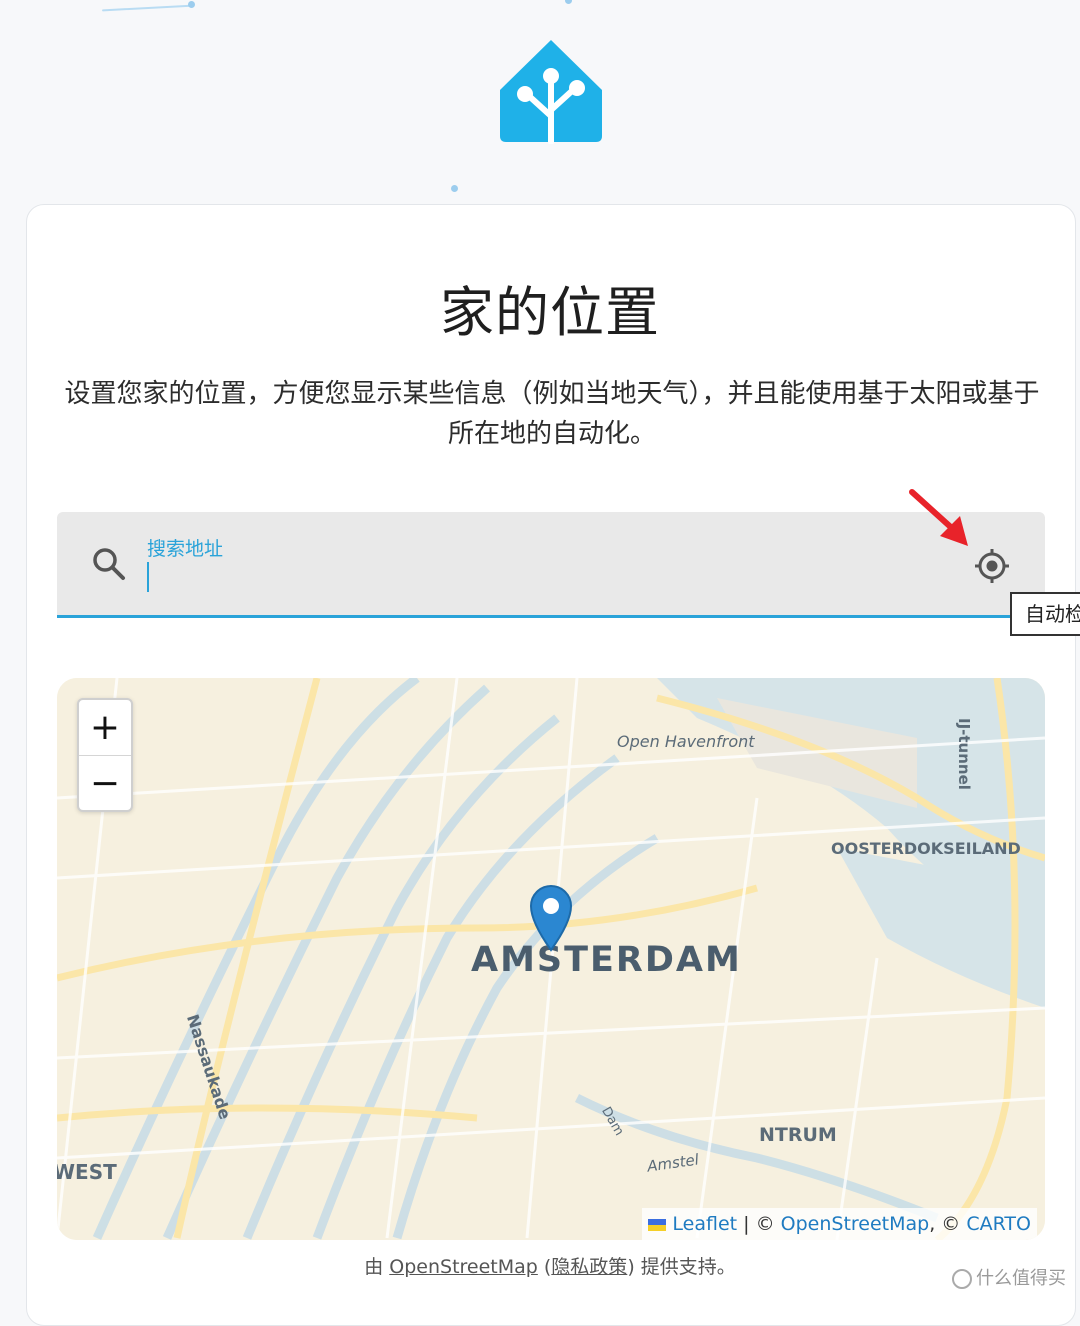  What do you see at coordinates (544, 1267) in the screenshot?
I see `footer-open: (` at bounding box center [544, 1267].